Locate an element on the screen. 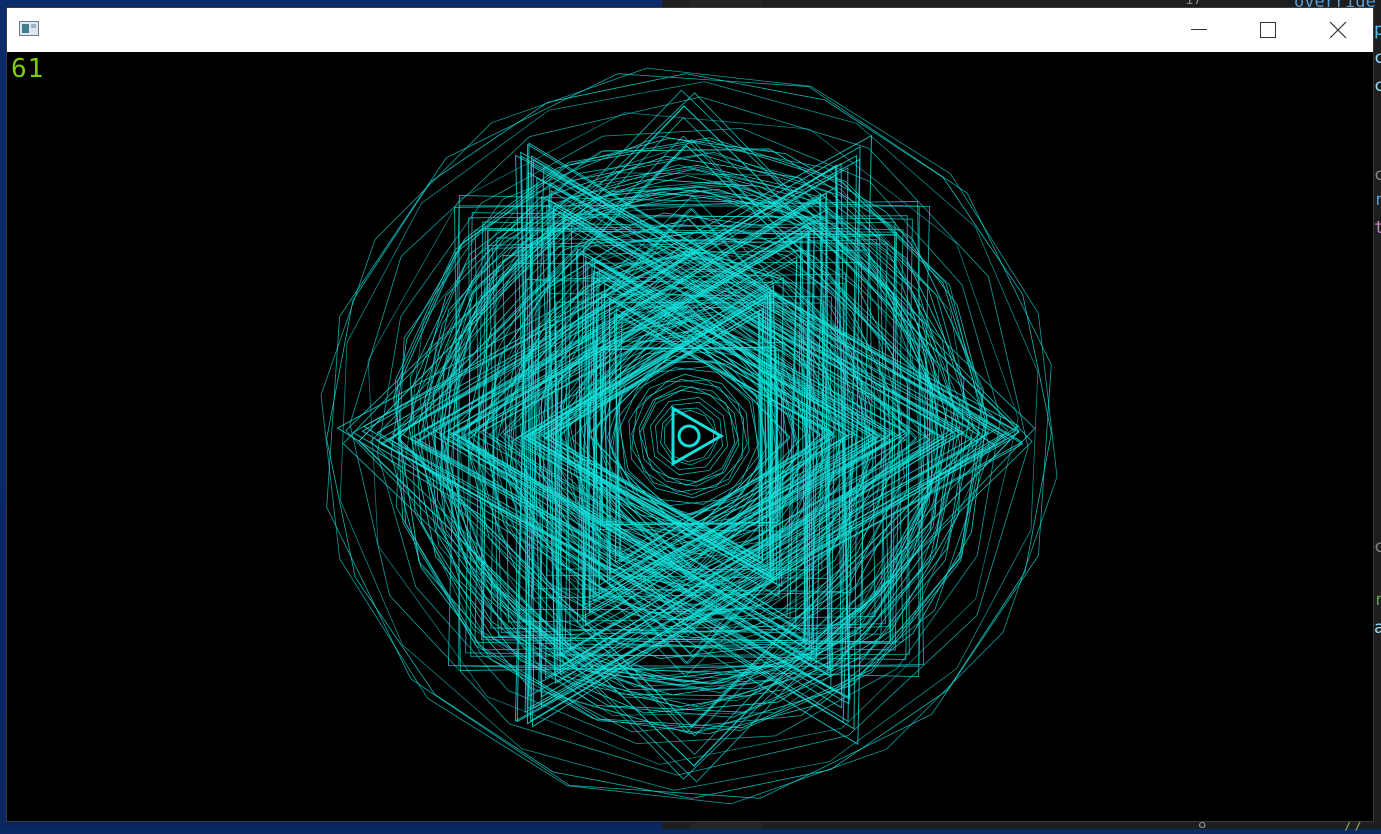 The height and width of the screenshot is (834, 1381). code-fragment: t is located at coordinates (1377, 228).